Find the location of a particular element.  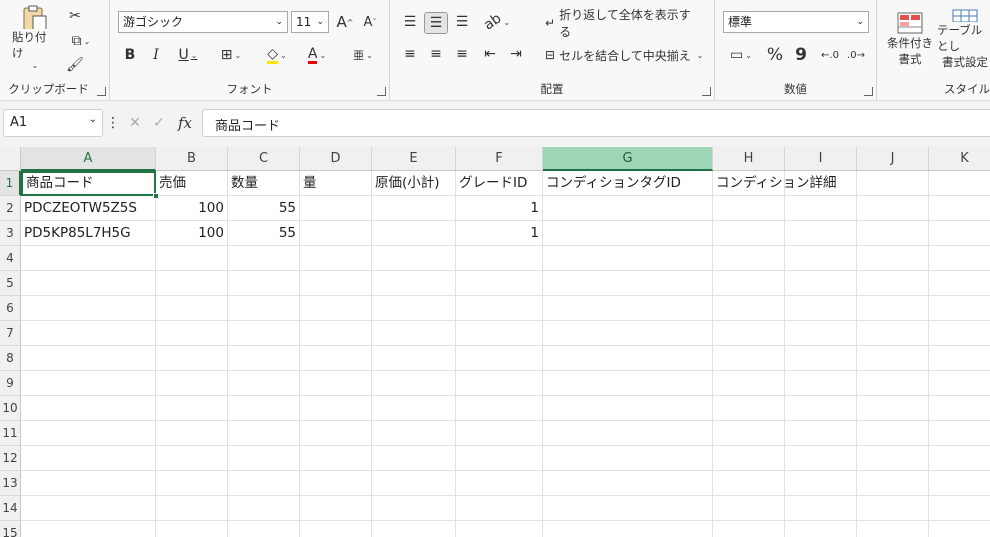

decrease-decimal-button: .0→ is located at coordinates (856, 55).